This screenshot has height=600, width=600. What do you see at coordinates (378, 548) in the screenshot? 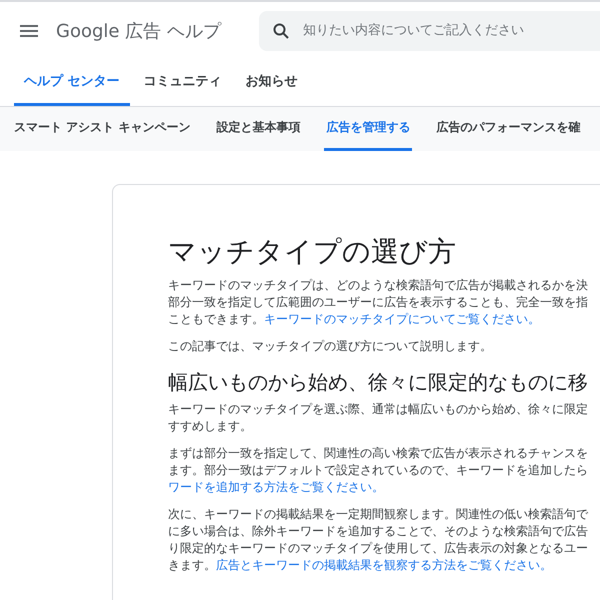
I see `paragraph-line: り限定的なキーワードのマッチタイプを使用して、広告表示の対象となるユー` at bounding box center [378, 548].